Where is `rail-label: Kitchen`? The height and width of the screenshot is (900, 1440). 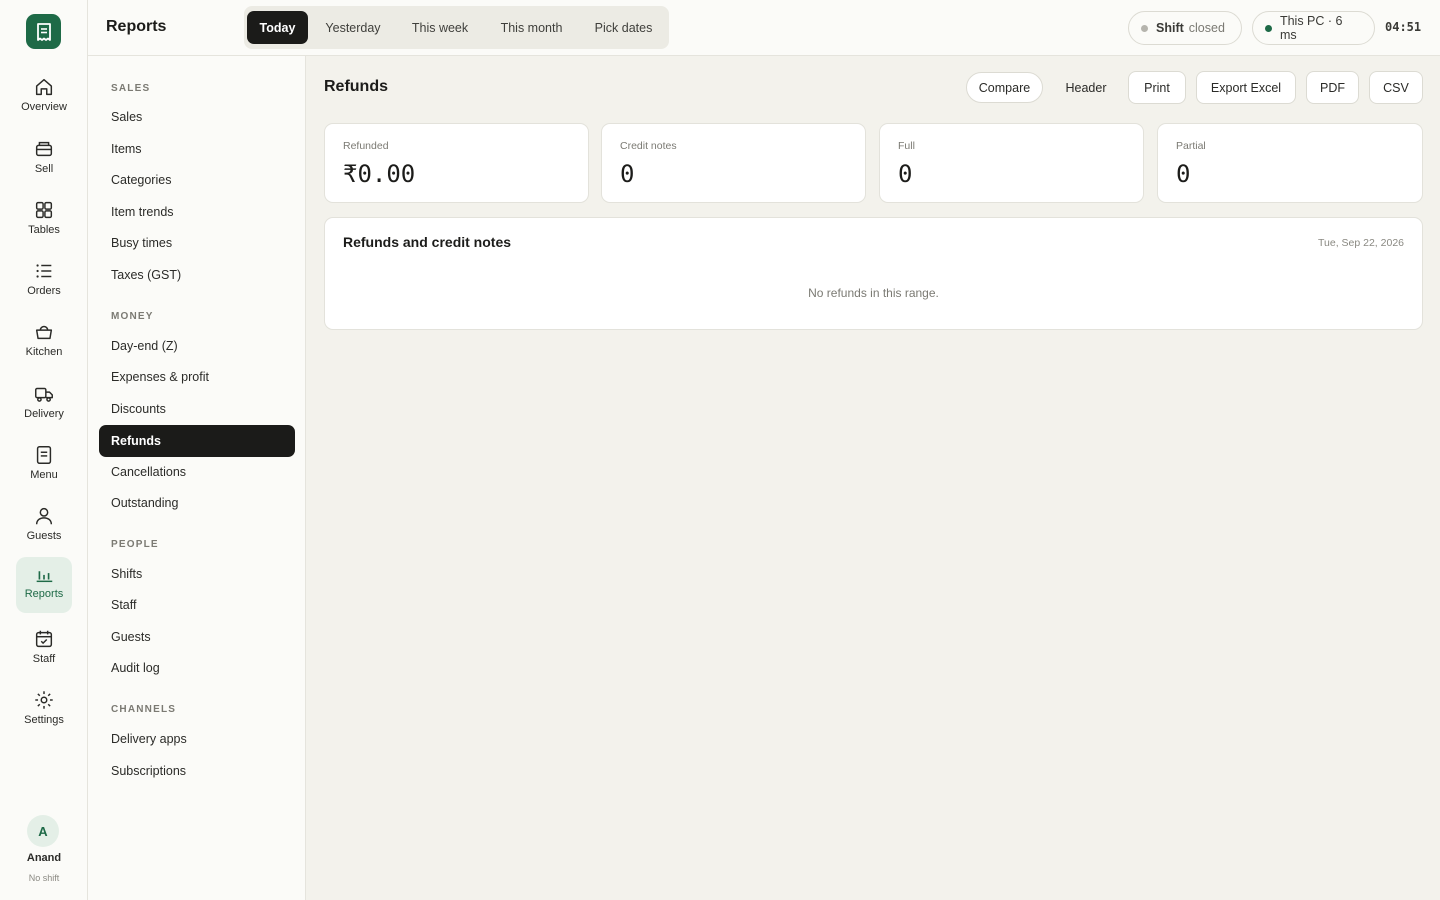
rail-label: Kitchen is located at coordinates (44, 352).